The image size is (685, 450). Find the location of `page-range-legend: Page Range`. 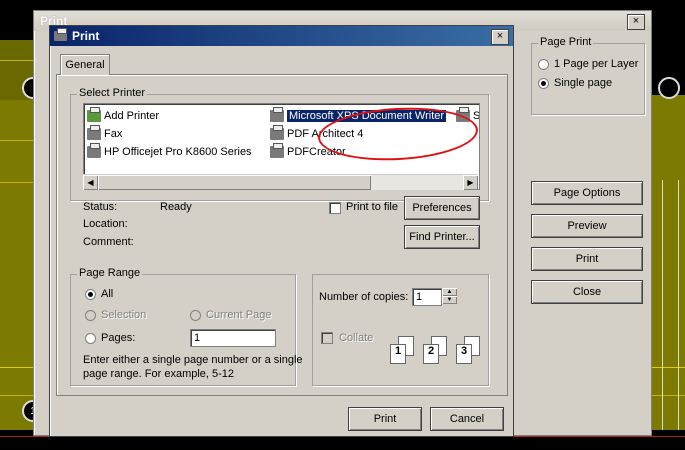

page-range-legend: Page Range is located at coordinates (110, 273).